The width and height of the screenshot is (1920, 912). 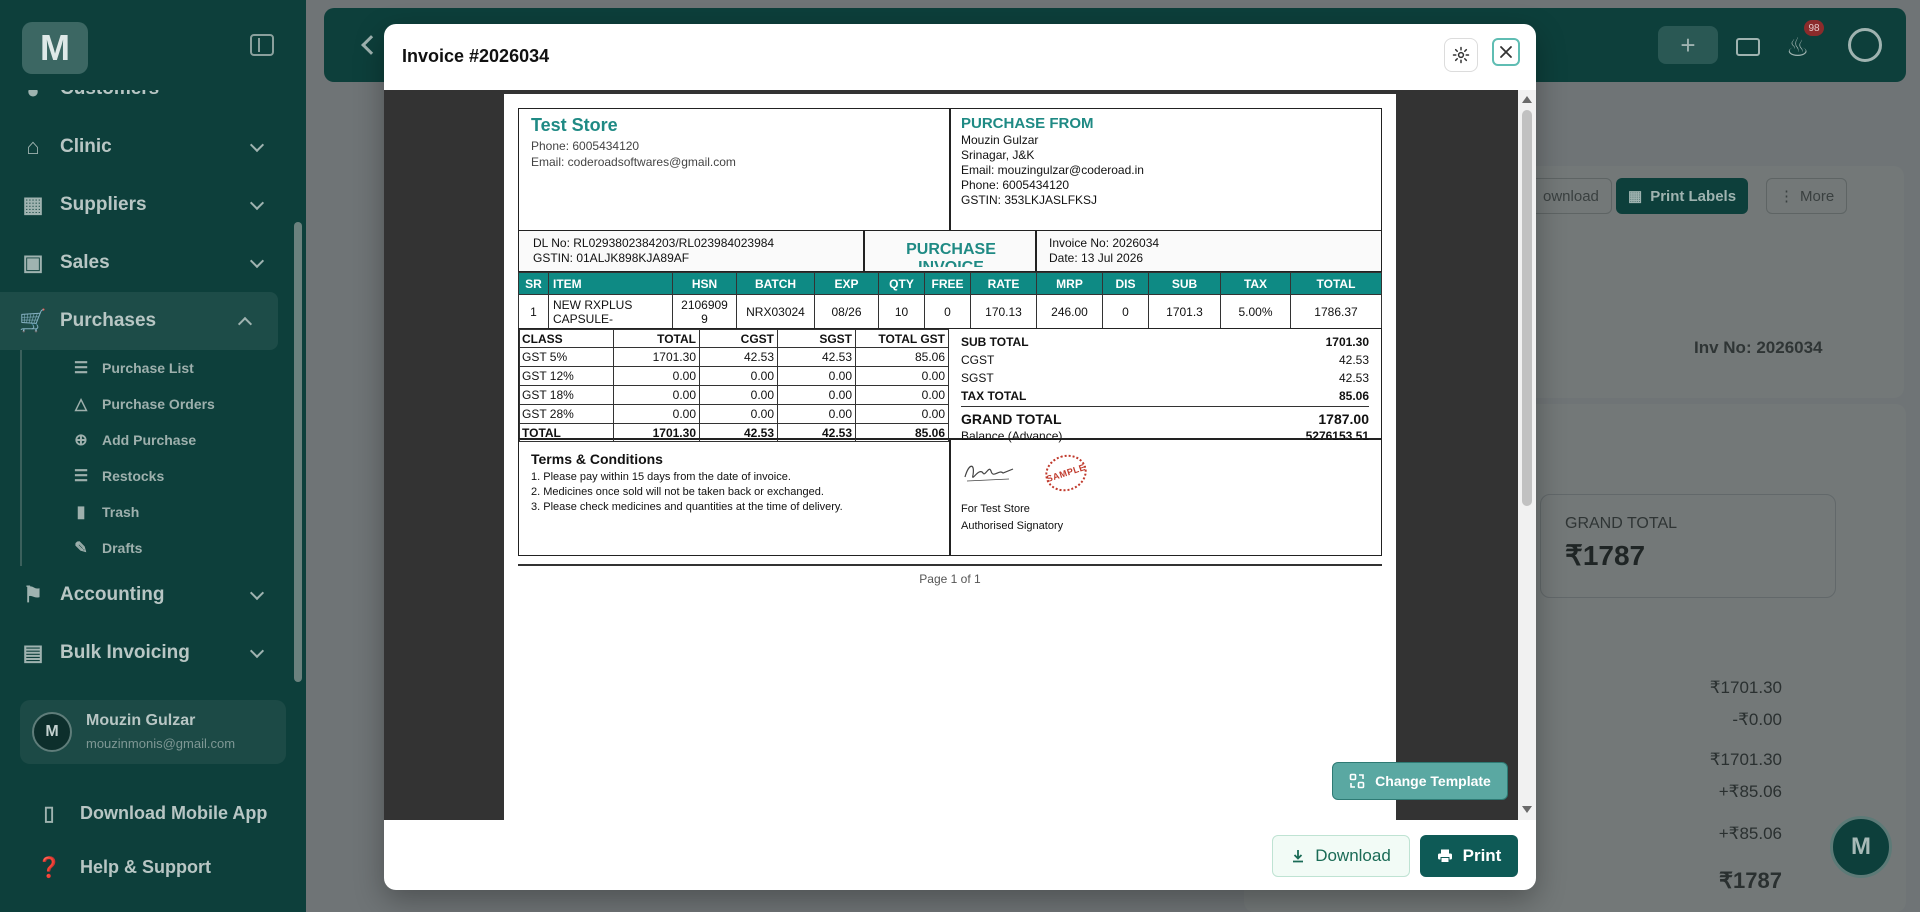 What do you see at coordinates (298, 452) in the screenshot?
I see `sidebar-scrollbar` at bounding box center [298, 452].